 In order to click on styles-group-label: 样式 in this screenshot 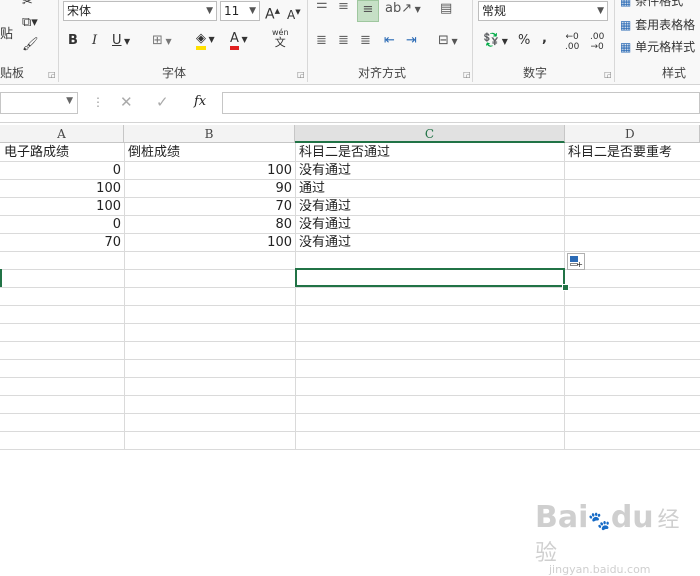, I will do `click(674, 73)`.